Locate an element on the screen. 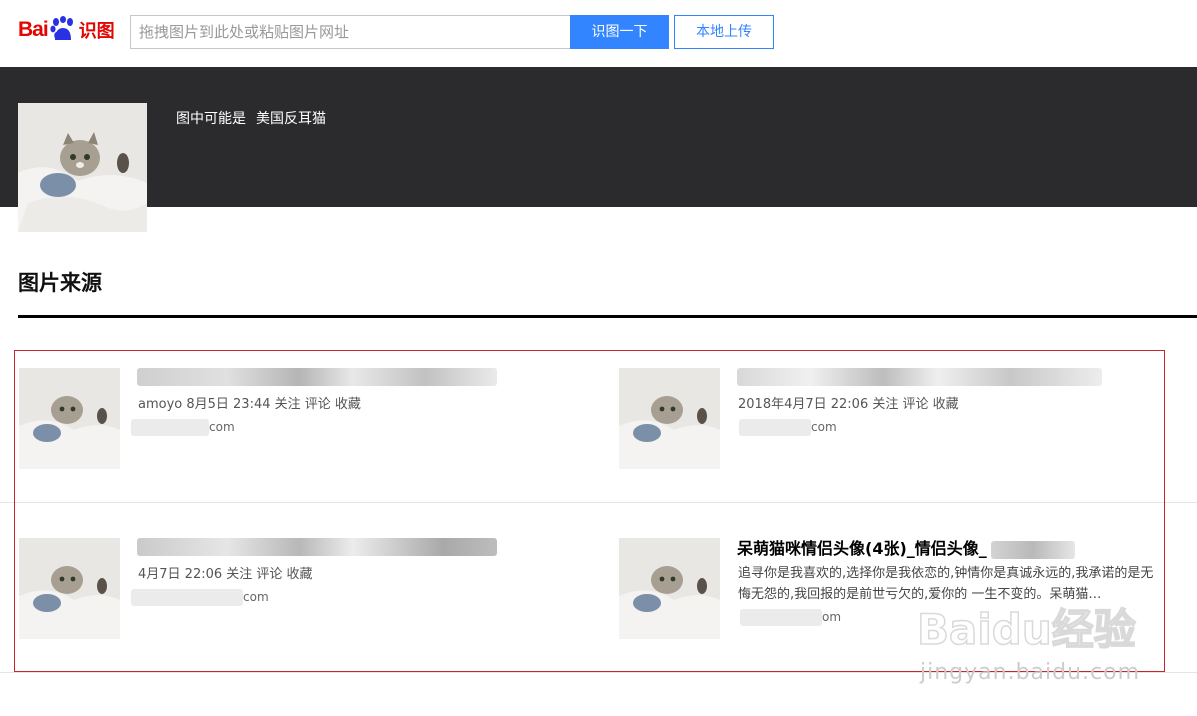 The width and height of the screenshot is (1197, 716). baidu-shitu-logo: Bai du 识图 is located at coordinates (66, 30).